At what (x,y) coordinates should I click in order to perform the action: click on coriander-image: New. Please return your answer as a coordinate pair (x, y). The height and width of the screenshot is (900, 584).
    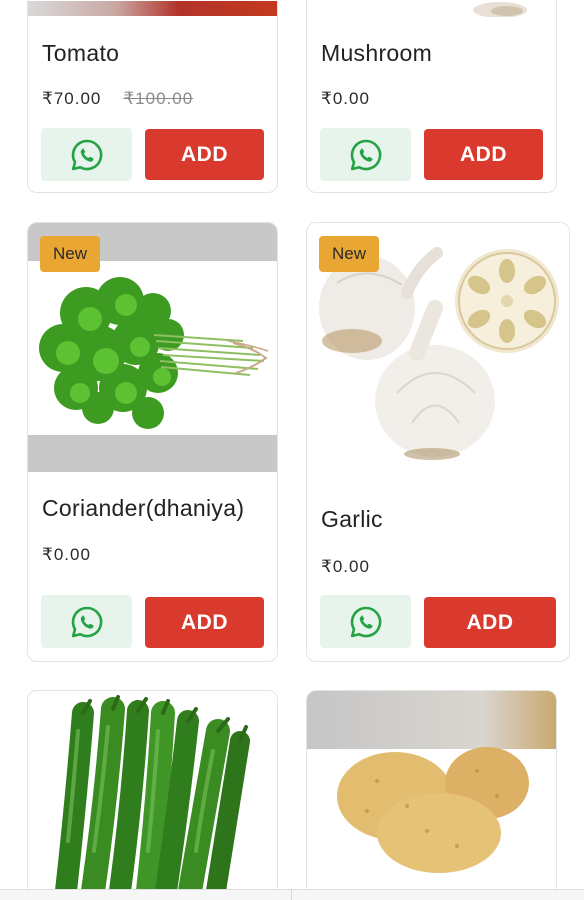
    Looking at the image, I should click on (152, 347).